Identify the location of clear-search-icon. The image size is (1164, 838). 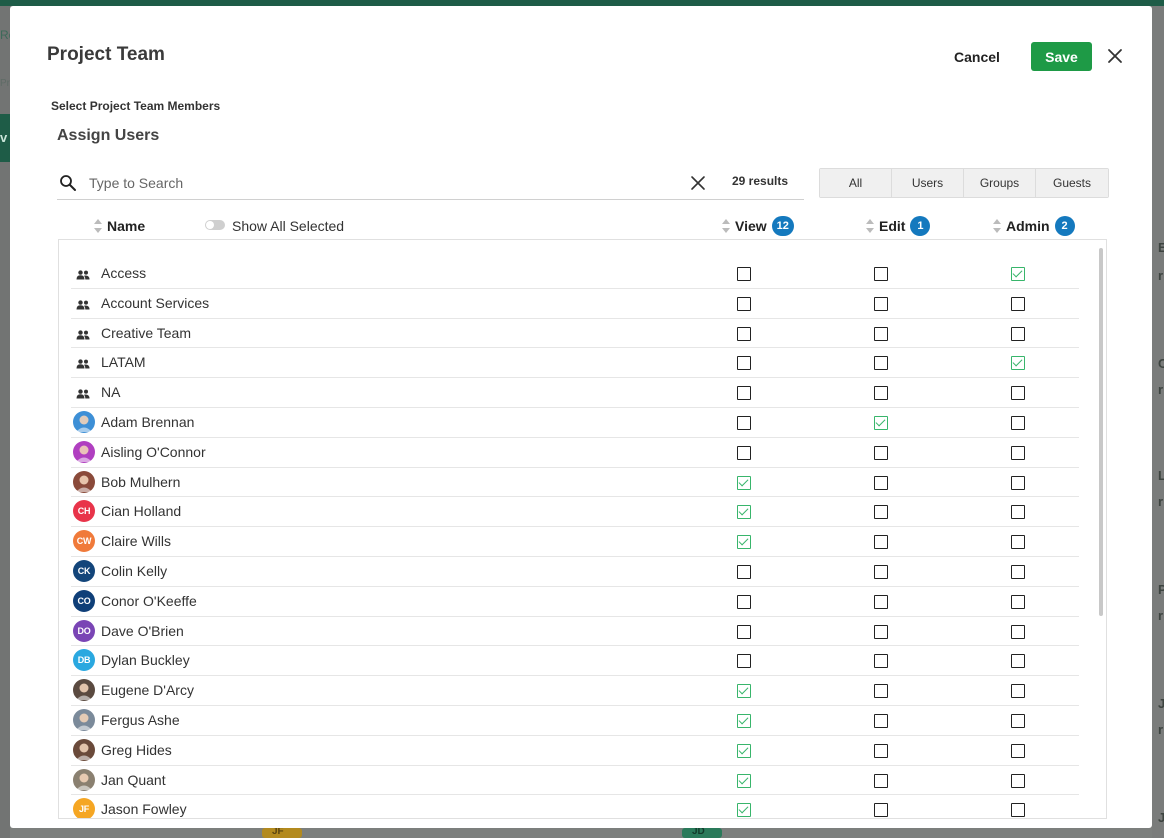
(698, 183).